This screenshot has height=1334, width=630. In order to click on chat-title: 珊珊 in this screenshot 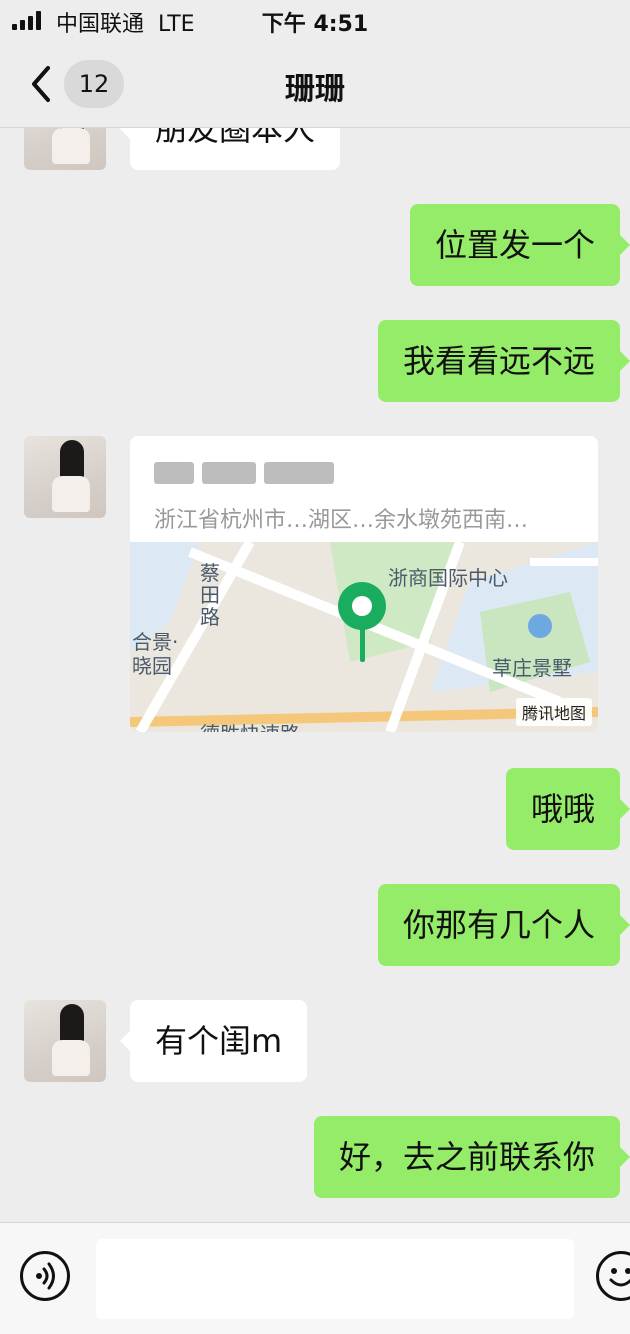, I will do `click(315, 89)`.